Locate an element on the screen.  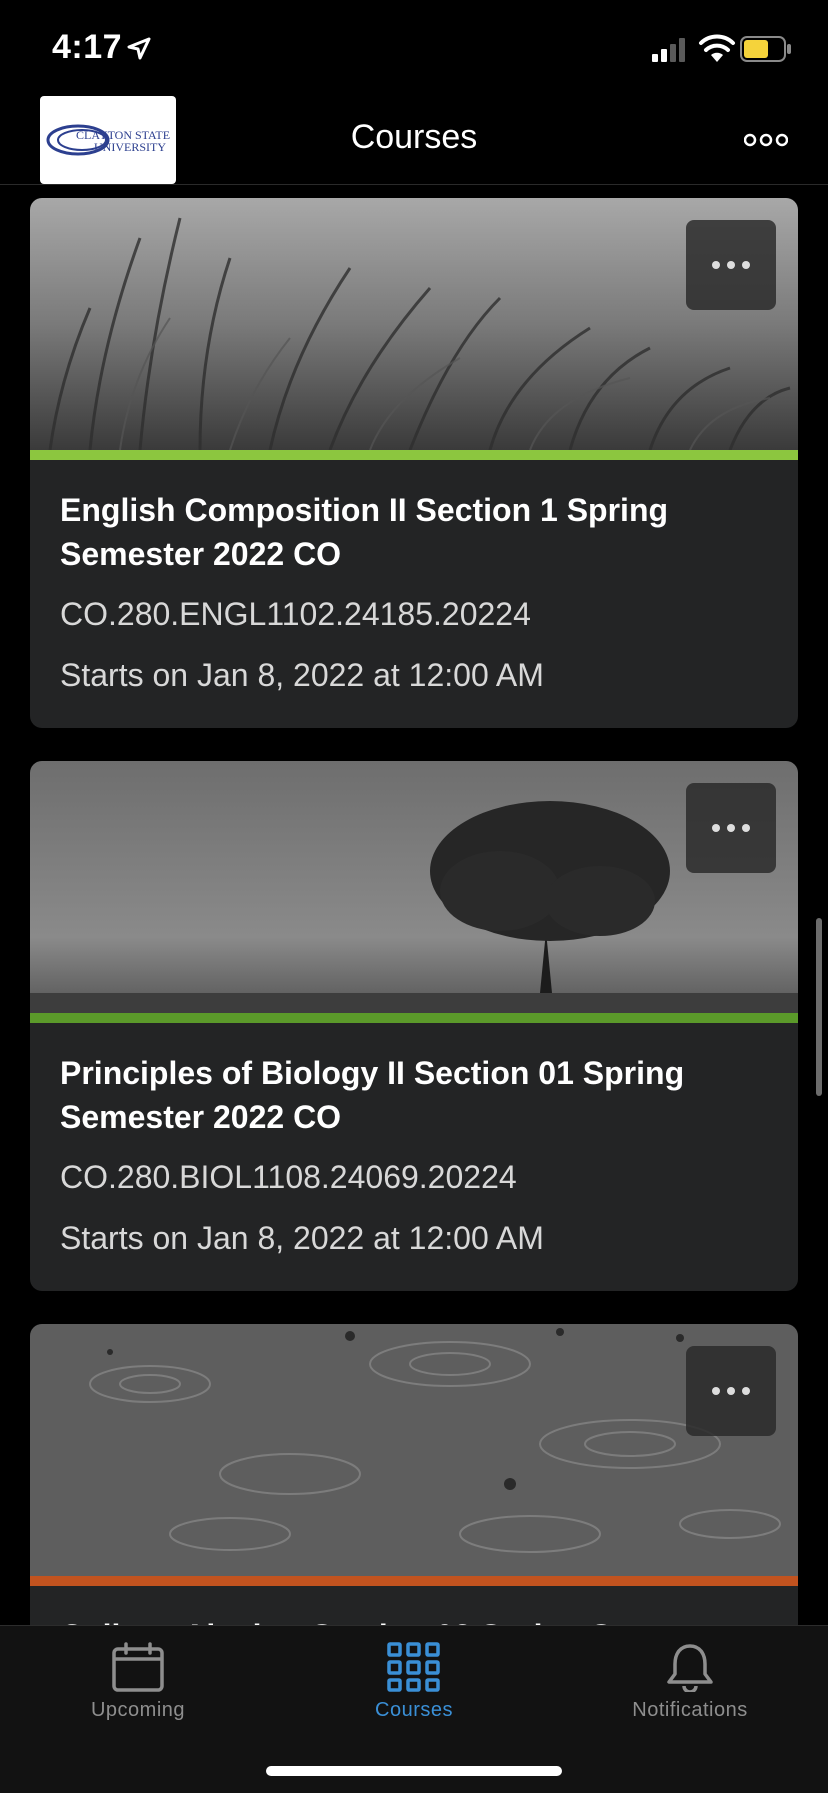
nav-bar: CLAYTON STATE UNIVERSITY Courses is located at coordinates (414, 140).